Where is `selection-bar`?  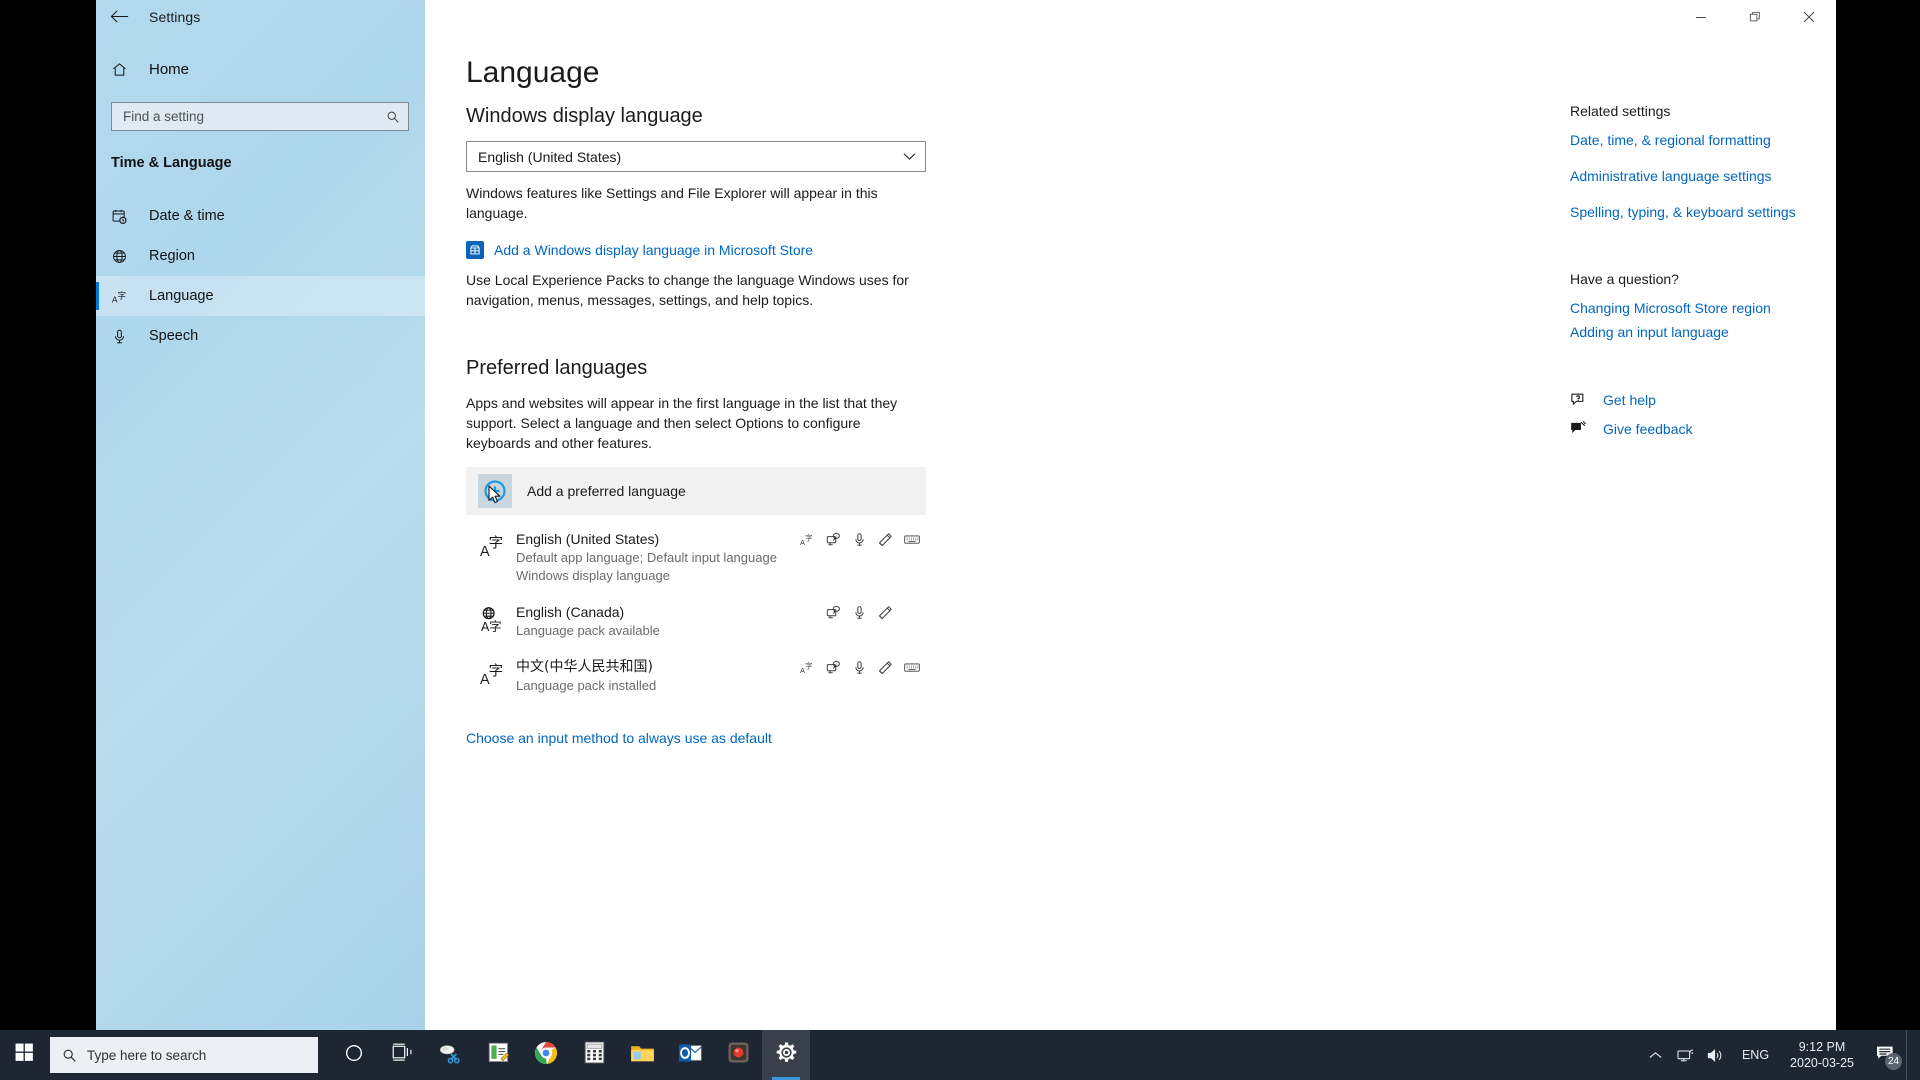 selection-bar is located at coordinates (97, 256).